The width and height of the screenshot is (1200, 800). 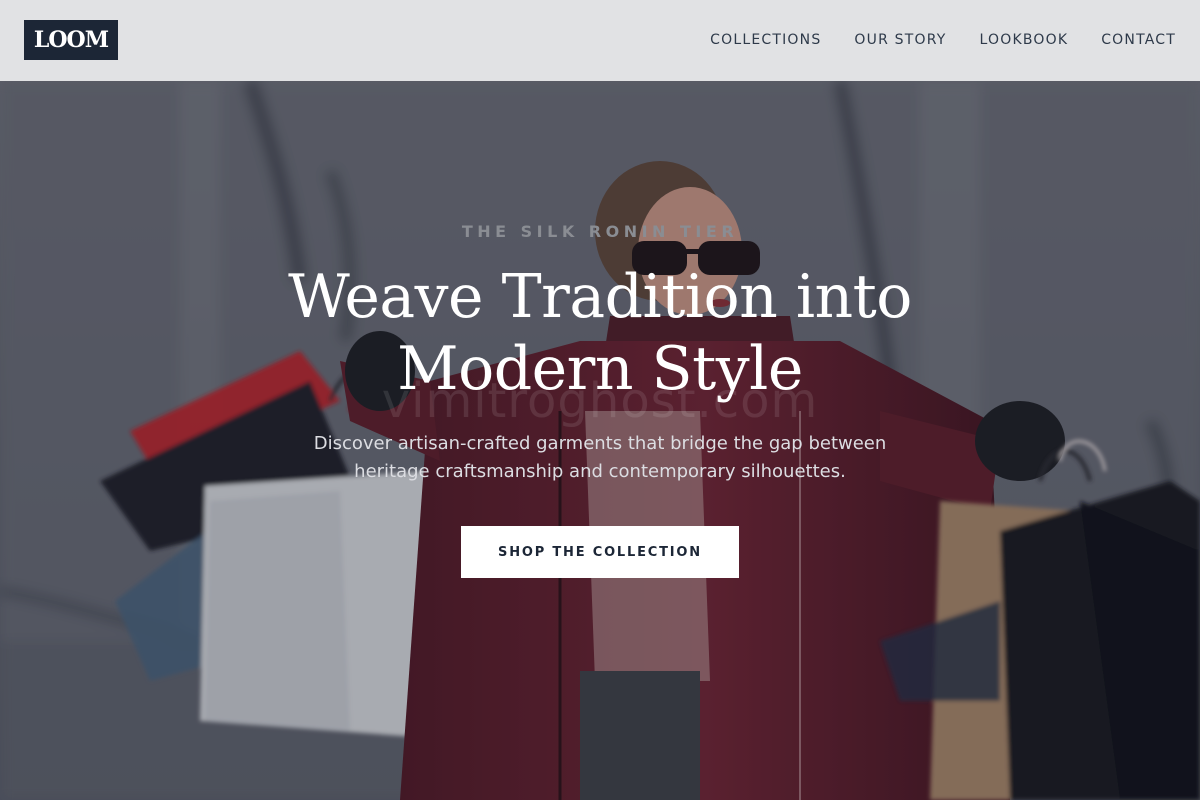 What do you see at coordinates (1138, 40) in the screenshot?
I see `nav-link-contact: CONTACT` at bounding box center [1138, 40].